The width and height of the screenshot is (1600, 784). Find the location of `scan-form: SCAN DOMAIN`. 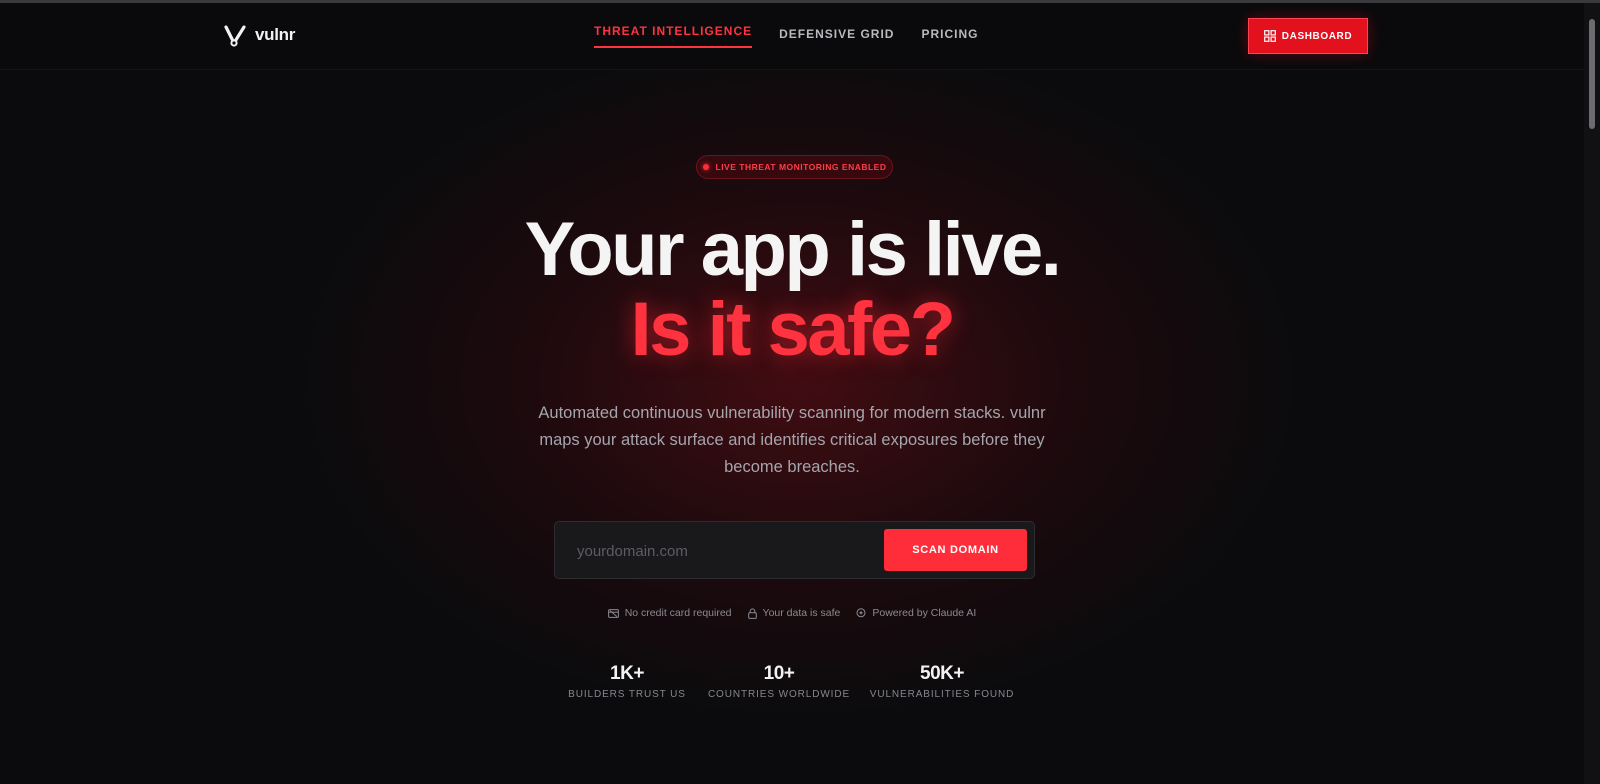

scan-form: SCAN DOMAIN is located at coordinates (794, 550).